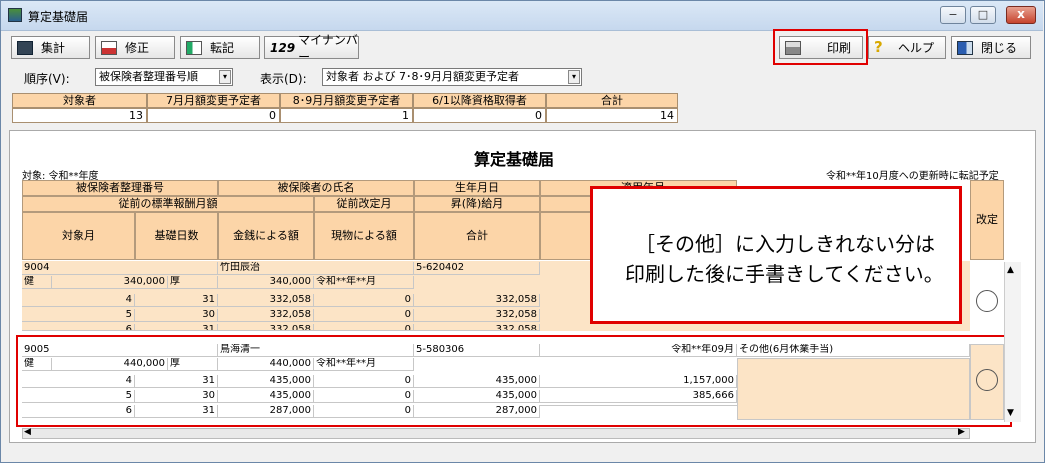  I want to click on scroll-left-icon: ◀, so click(27, 432).